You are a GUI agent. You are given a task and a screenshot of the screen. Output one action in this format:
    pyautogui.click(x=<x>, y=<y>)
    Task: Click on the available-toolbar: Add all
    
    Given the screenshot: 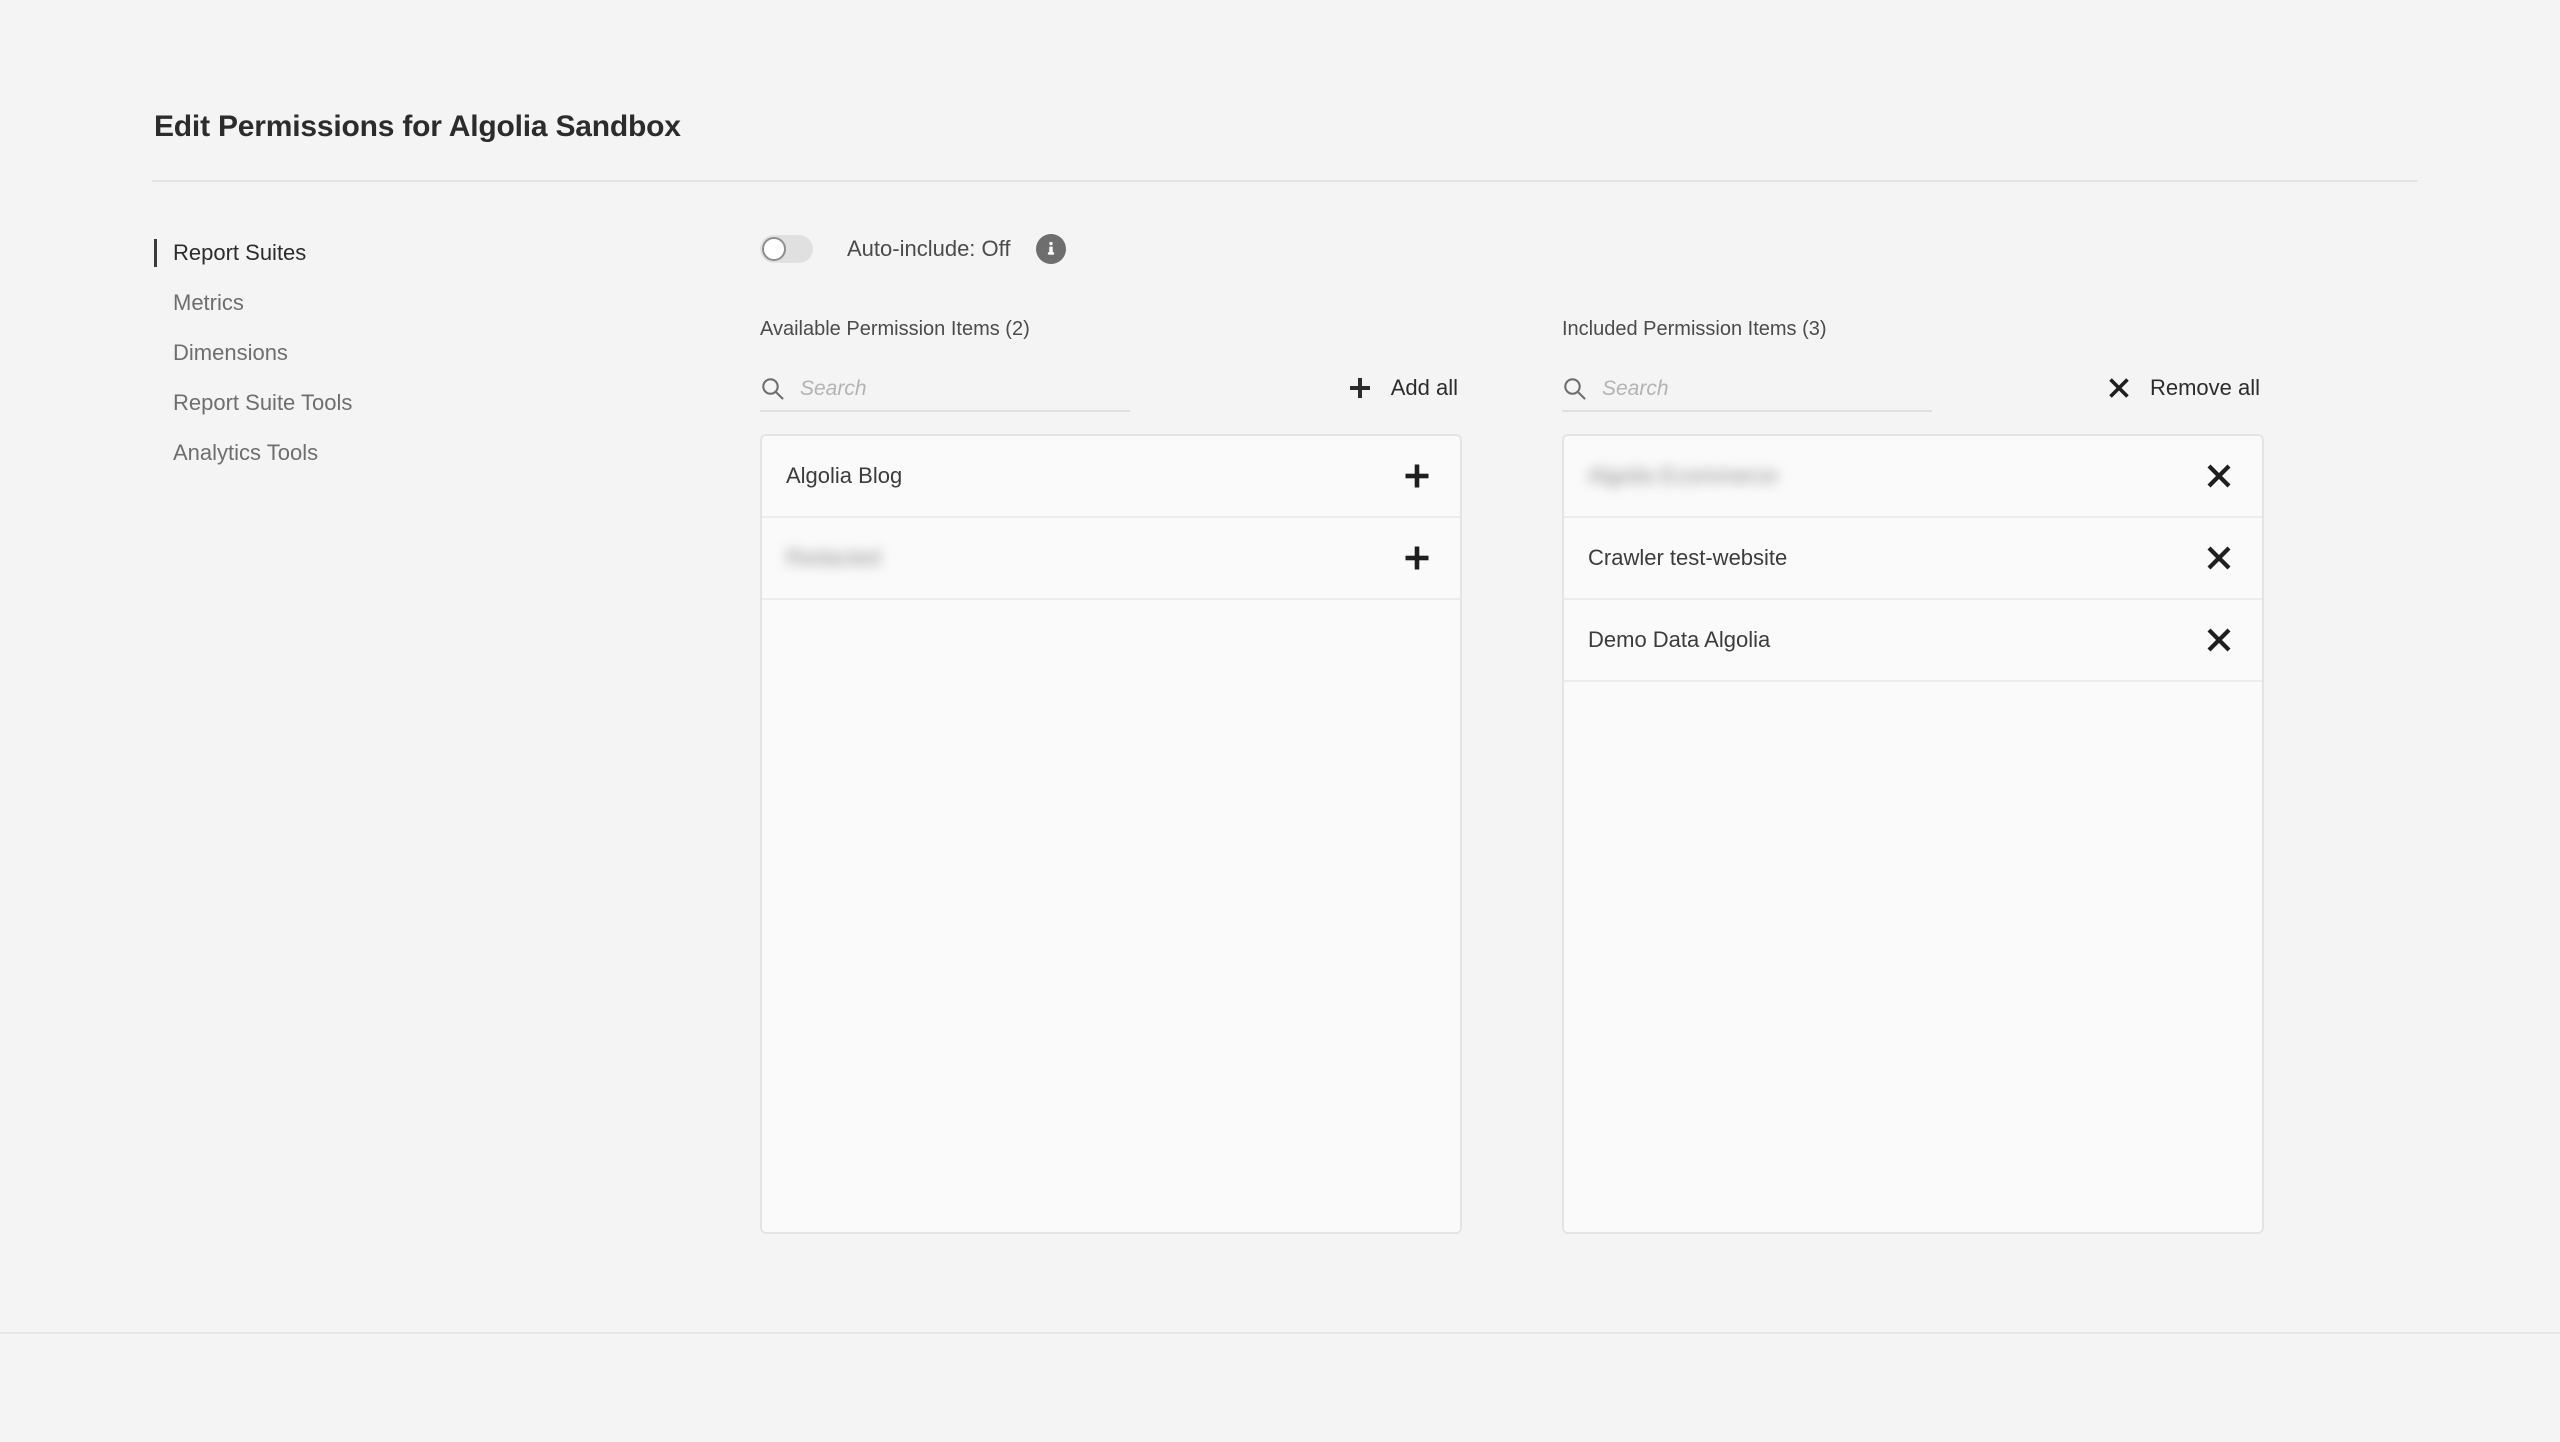 What is the action you would take?
    pyautogui.click(x=1111, y=390)
    